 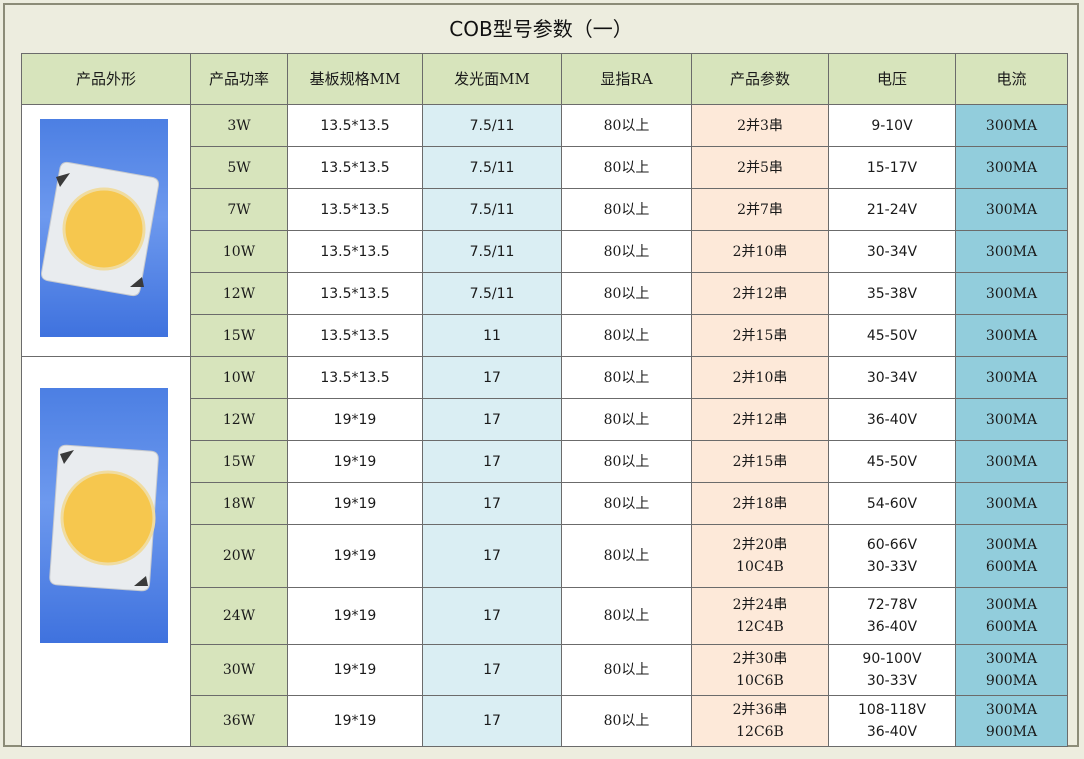 I want to click on param-cell: 2并3串, so click(x=760, y=125).